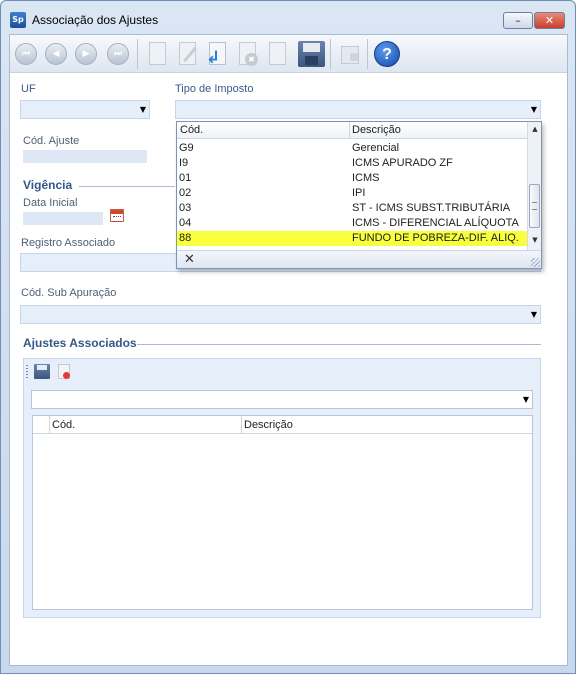  Describe the element at coordinates (185, 223) in the screenshot. I see `option-cod: 04` at that location.